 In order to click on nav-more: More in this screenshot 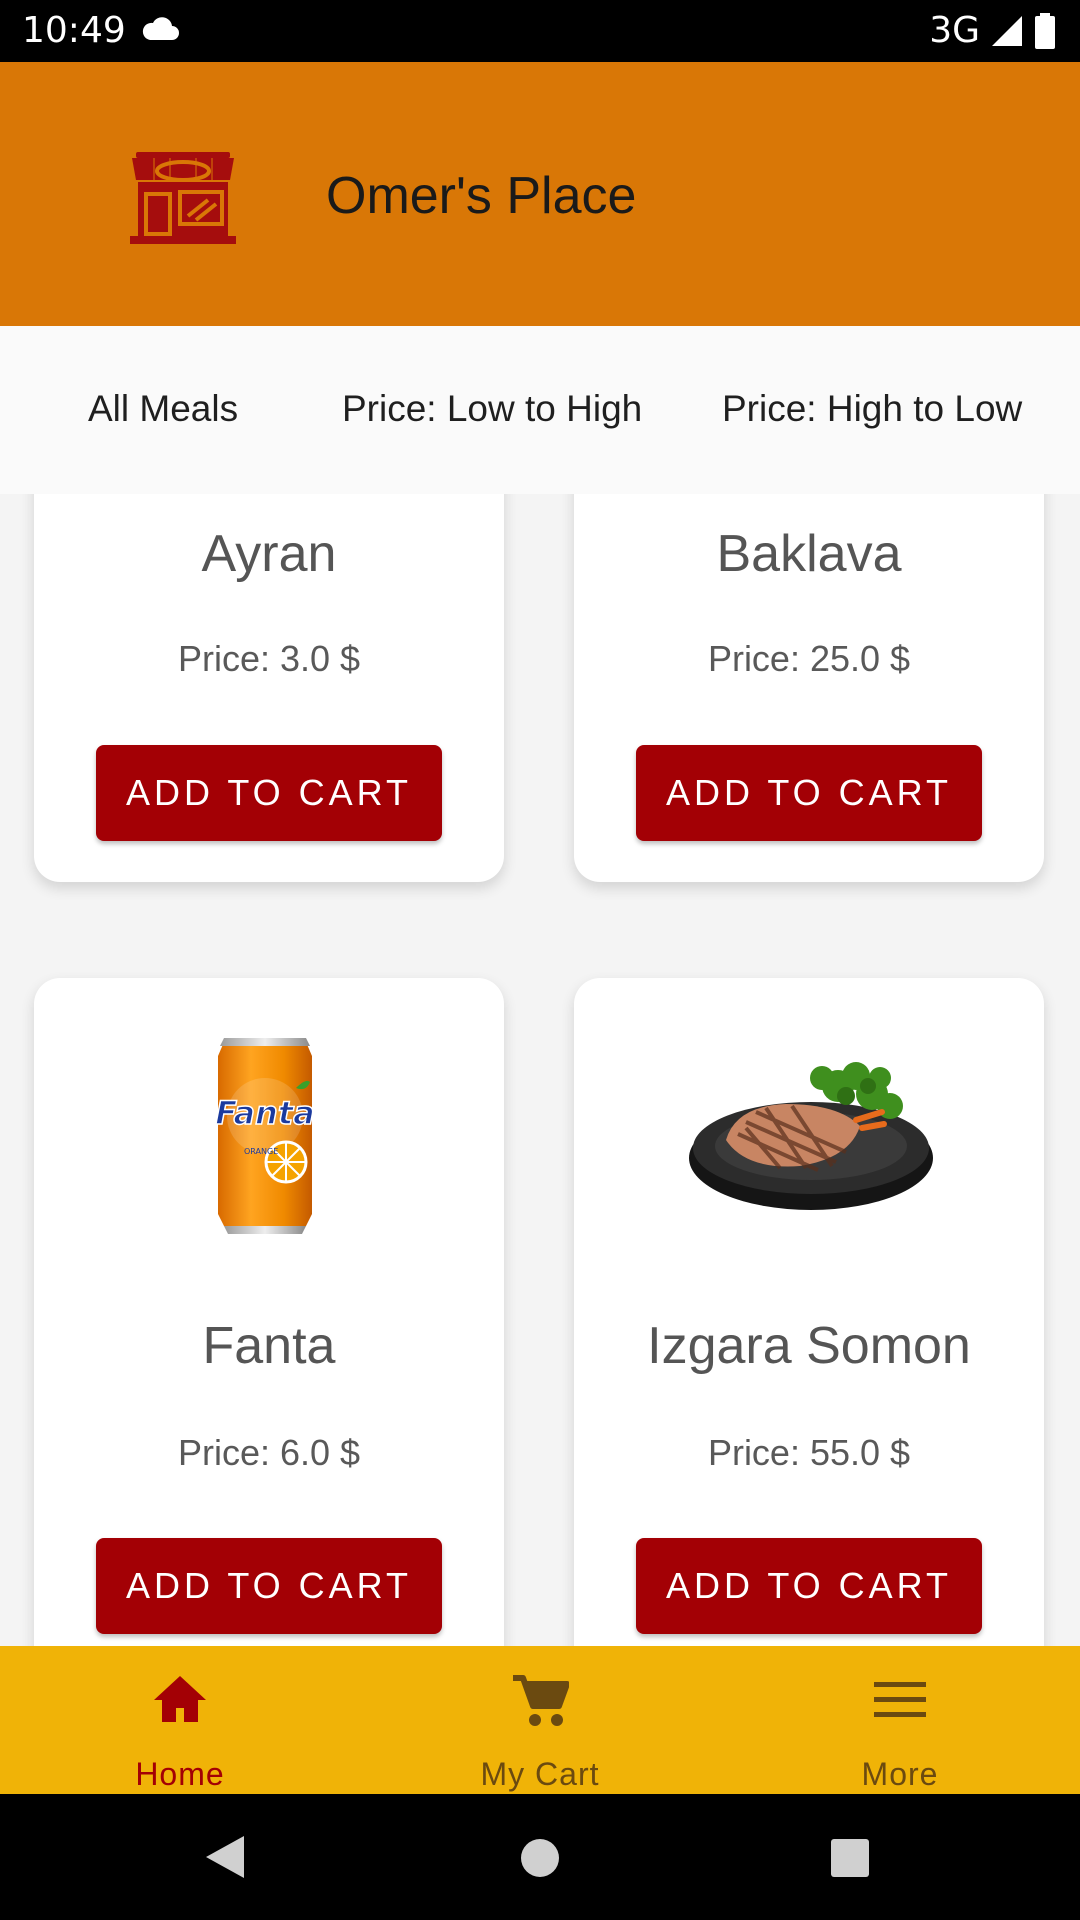, I will do `click(900, 1720)`.